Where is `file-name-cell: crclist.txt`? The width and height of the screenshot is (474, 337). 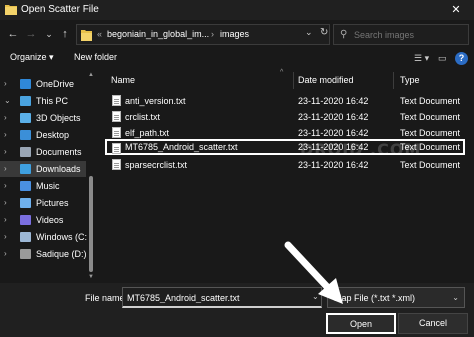
file-name-cell: crclist.txt is located at coordinates (142, 117).